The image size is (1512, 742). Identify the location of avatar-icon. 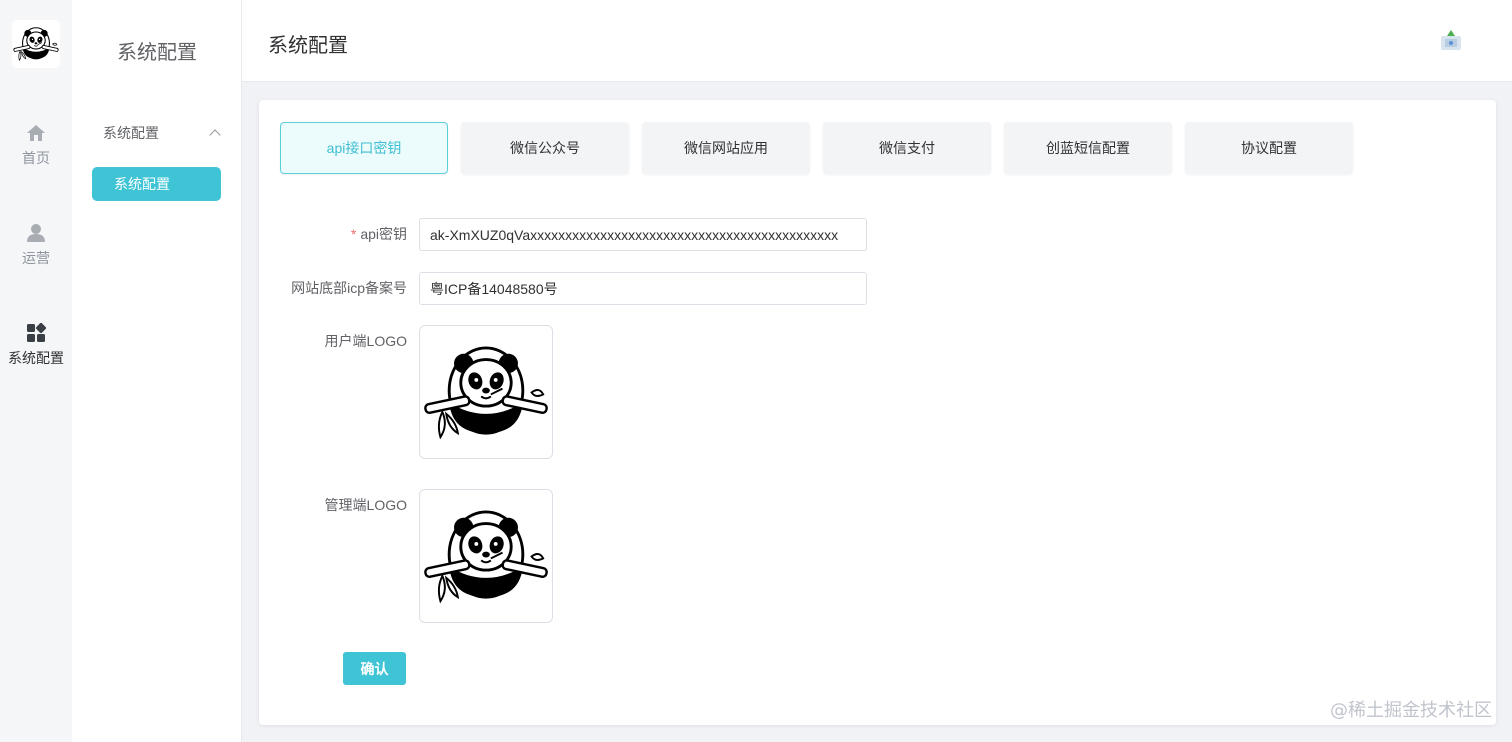
(1451, 40).